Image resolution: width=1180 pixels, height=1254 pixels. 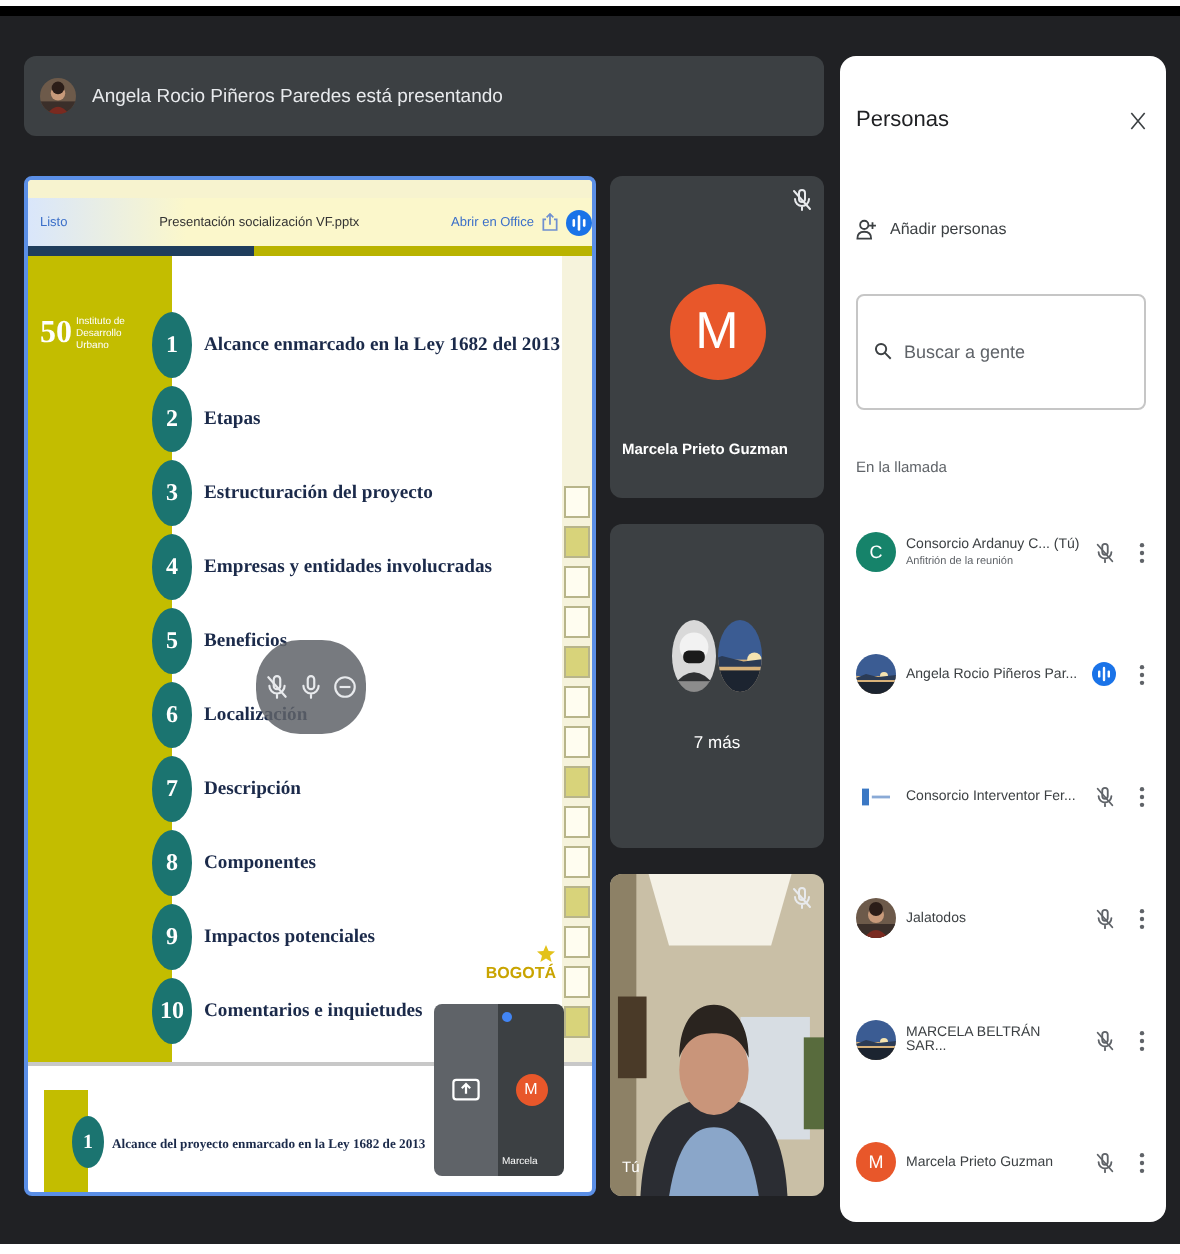 What do you see at coordinates (382, 345) in the screenshot?
I see `agenda-item: Alcance enmarcado en la Ley 1682 del 2013` at bounding box center [382, 345].